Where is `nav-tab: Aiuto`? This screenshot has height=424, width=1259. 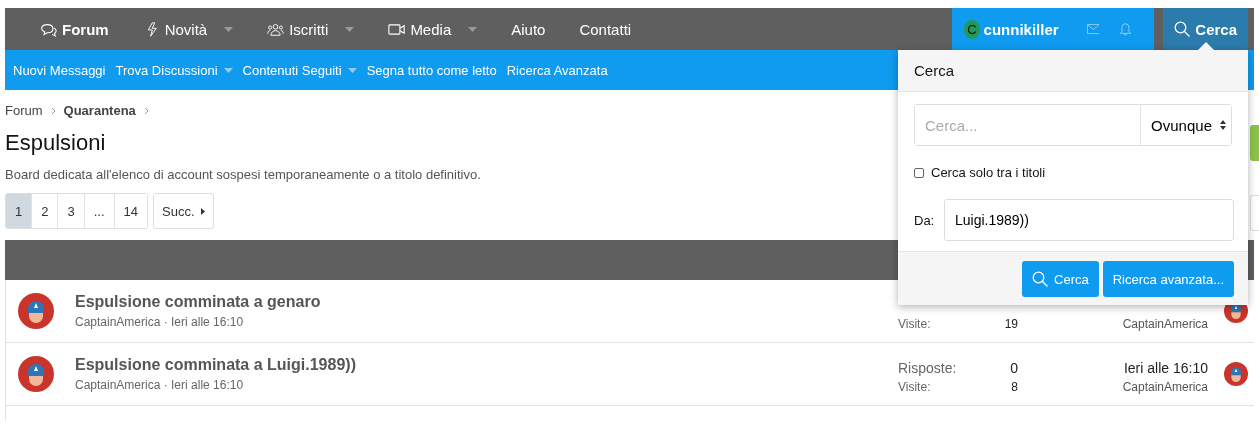
nav-tab: Aiuto is located at coordinates (528, 29).